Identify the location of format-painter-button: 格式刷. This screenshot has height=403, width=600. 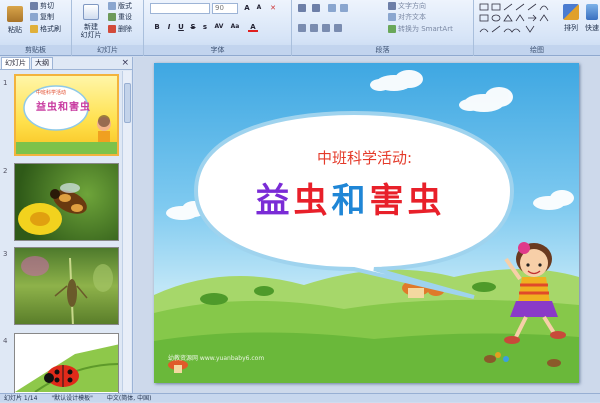
(45, 29).